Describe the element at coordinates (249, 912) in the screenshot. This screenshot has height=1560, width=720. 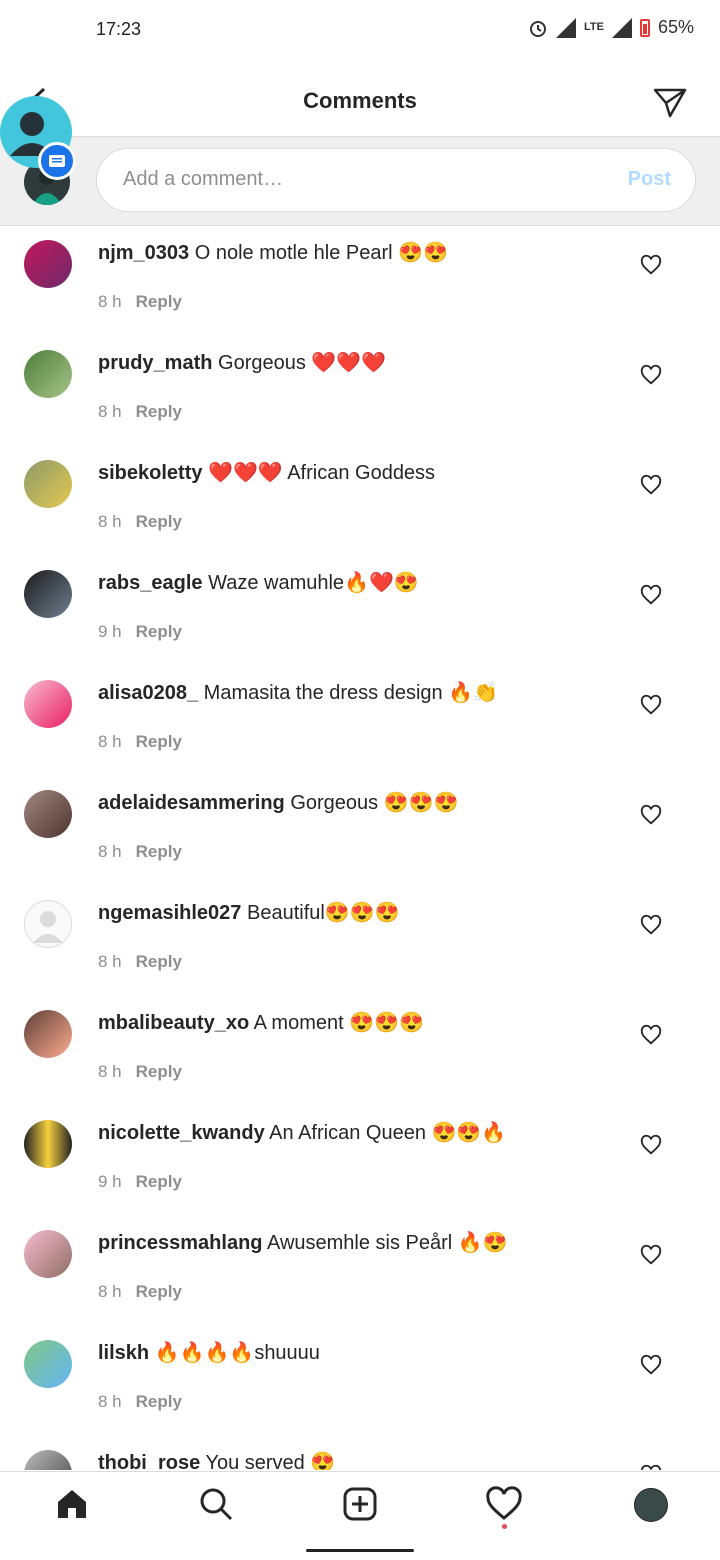
I see `comment-text: ngemasihle027 Beautiful😍😍😍` at that location.